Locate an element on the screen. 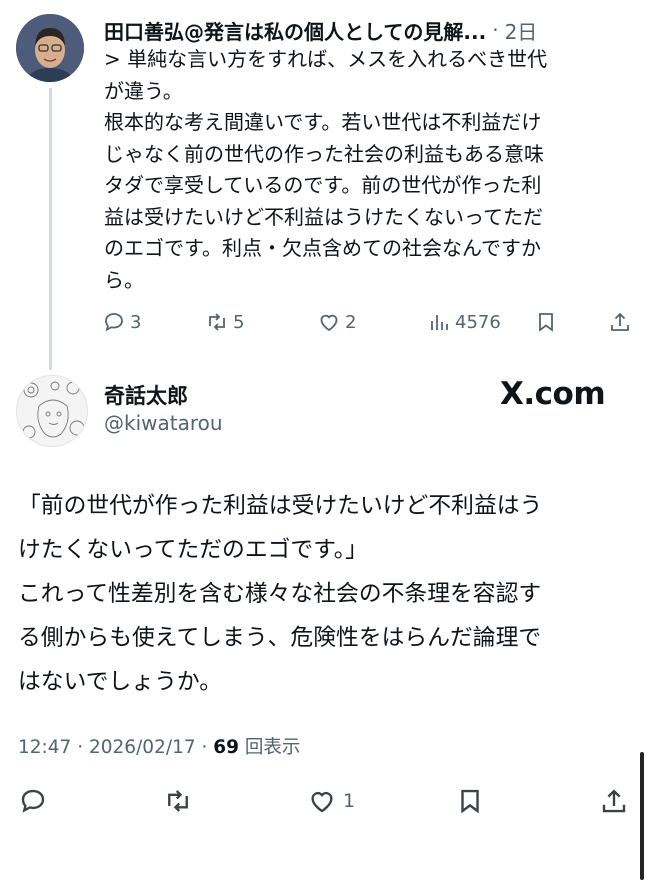 The width and height of the screenshot is (650, 889). reply-share-button is located at coordinates (614, 801).